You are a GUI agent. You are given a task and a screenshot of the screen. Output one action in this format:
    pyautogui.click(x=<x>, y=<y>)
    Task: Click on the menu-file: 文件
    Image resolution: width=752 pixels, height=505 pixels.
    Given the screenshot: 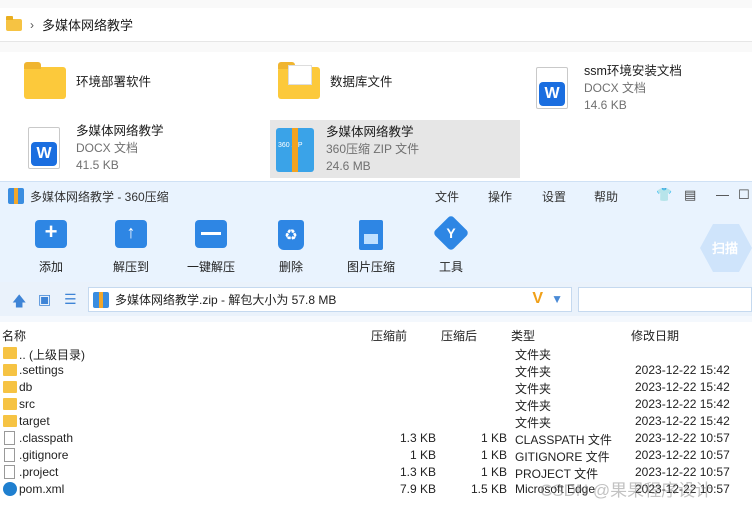 What is the action you would take?
    pyautogui.click(x=447, y=196)
    